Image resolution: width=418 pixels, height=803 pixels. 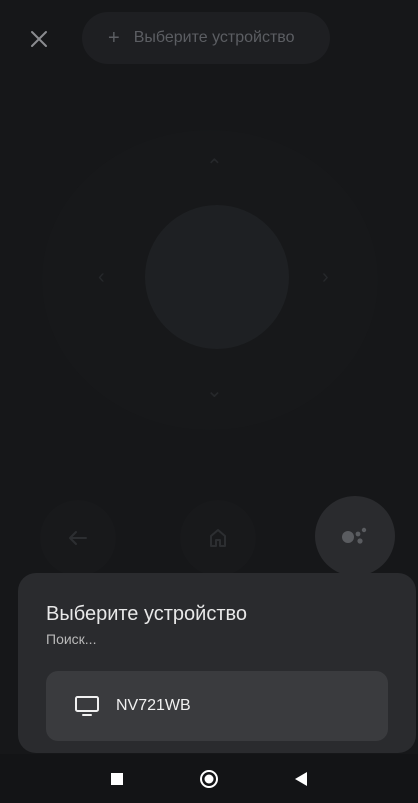 I want to click on recent-apps-button, so click(x=117, y=779).